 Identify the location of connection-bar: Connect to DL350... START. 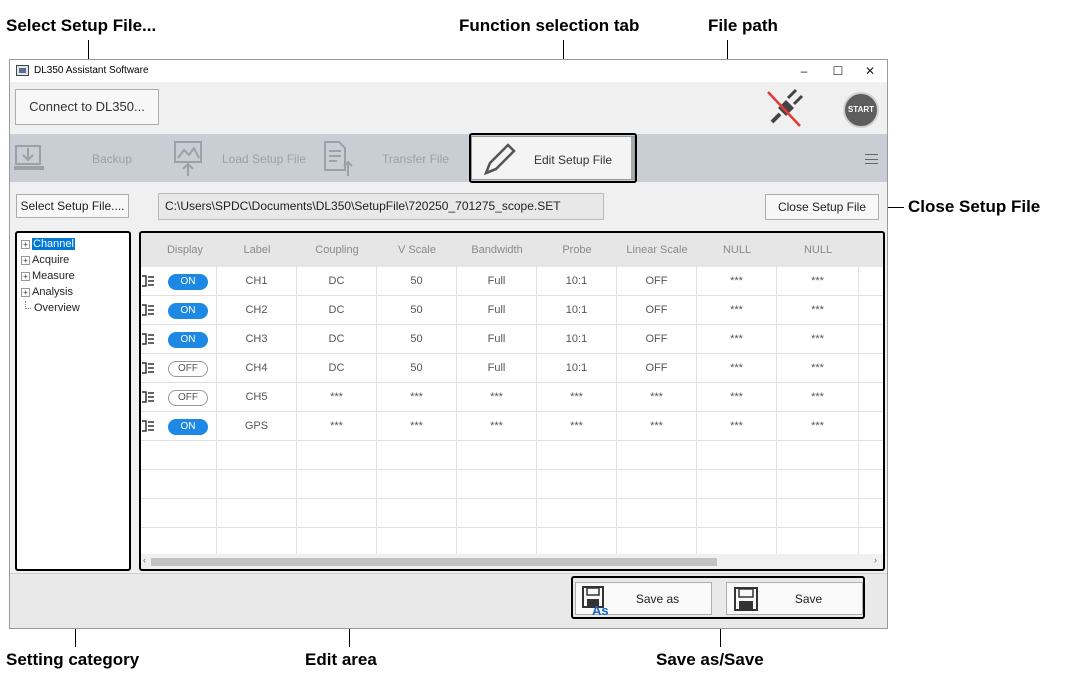
(448, 108).